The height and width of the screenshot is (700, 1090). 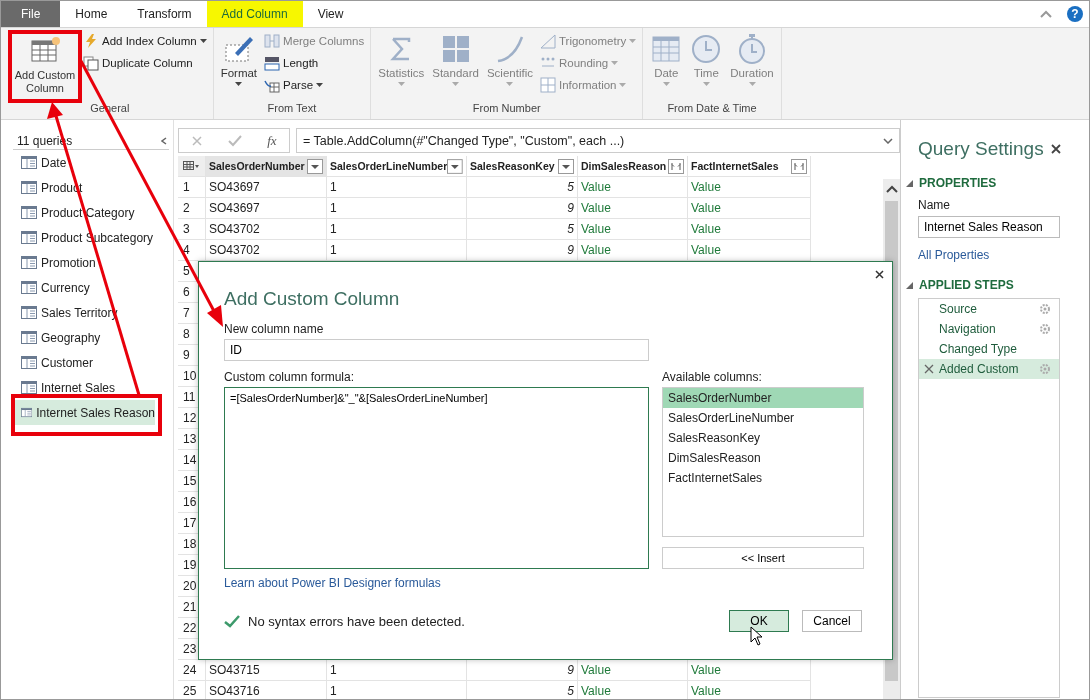 I want to click on applied-step: Added Custom, so click(x=989, y=369).